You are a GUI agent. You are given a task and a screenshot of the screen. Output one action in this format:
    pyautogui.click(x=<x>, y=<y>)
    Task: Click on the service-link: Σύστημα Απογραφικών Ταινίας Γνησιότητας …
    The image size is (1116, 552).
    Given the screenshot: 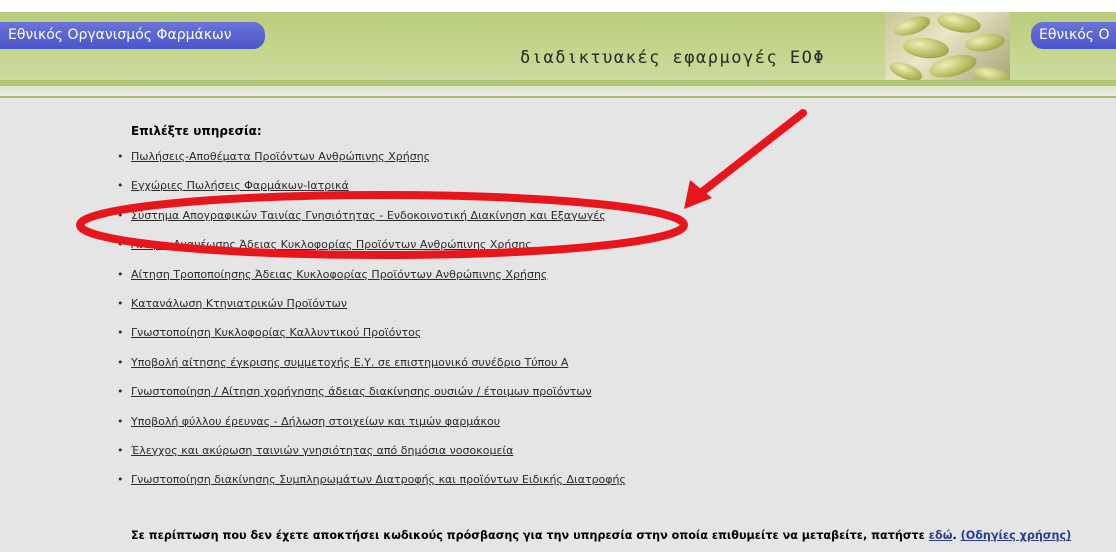 What is the action you would take?
    pyautogui.click(x=368, y=215)
    